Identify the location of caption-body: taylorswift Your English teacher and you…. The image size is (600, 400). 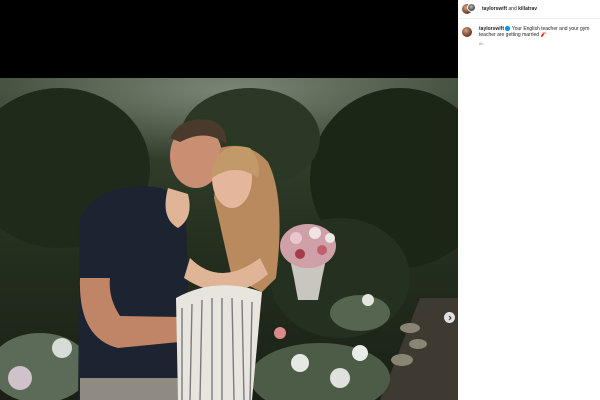
(539, 36).